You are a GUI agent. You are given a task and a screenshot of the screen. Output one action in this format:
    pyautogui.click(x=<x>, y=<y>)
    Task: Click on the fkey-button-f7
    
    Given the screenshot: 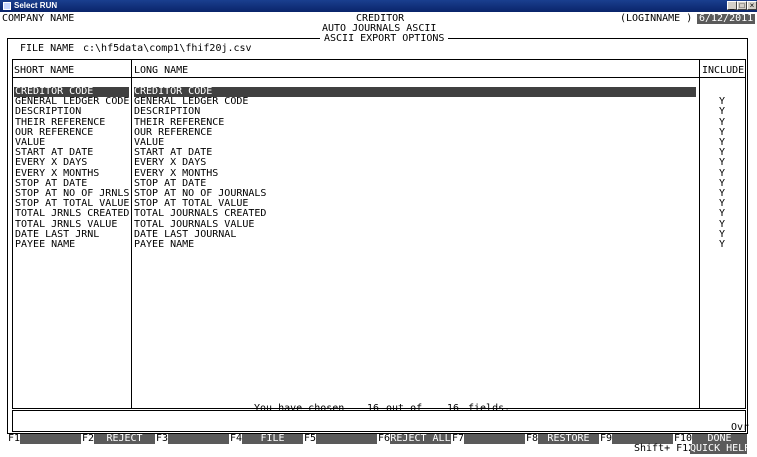 What is the action you would take?
    pyautogui.click(x=494, y=439)
    